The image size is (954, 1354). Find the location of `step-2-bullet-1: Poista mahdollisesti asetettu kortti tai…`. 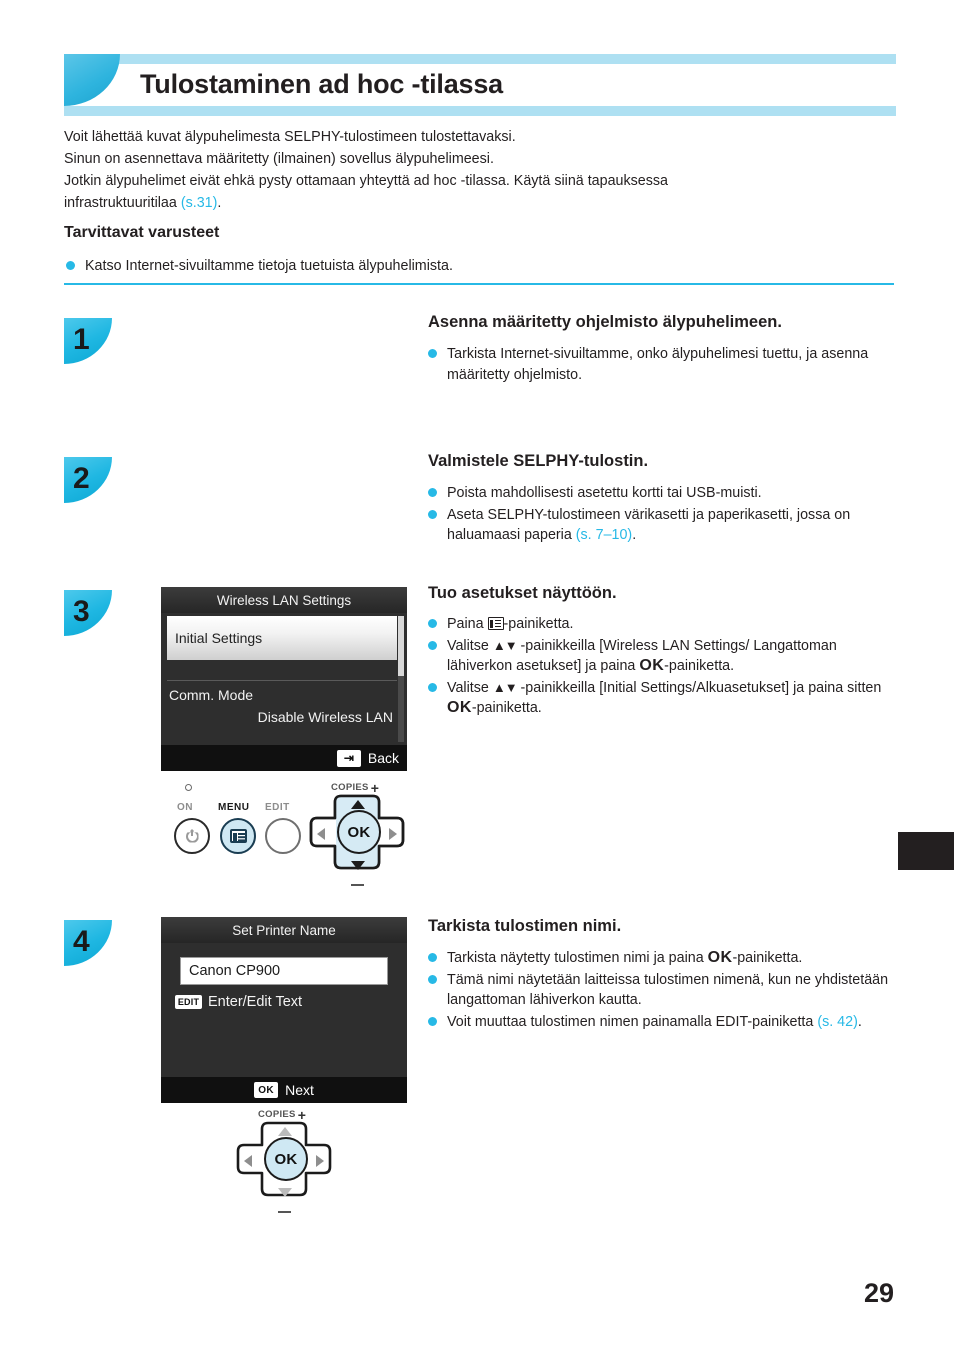

step-2-bullet-1: Poista mahdollisesti asetettu kortti tai… is located at coordinates (604, 493).